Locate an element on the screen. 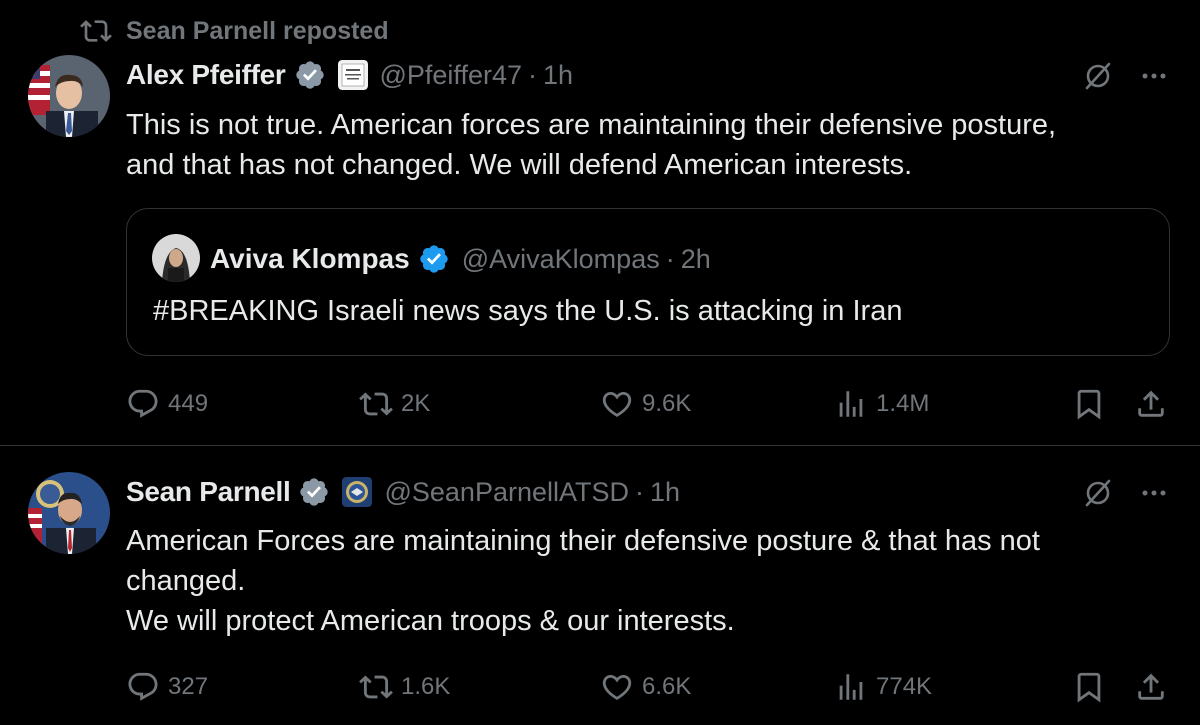  repost-count: 1.6K is located at coordinates (426, 686).